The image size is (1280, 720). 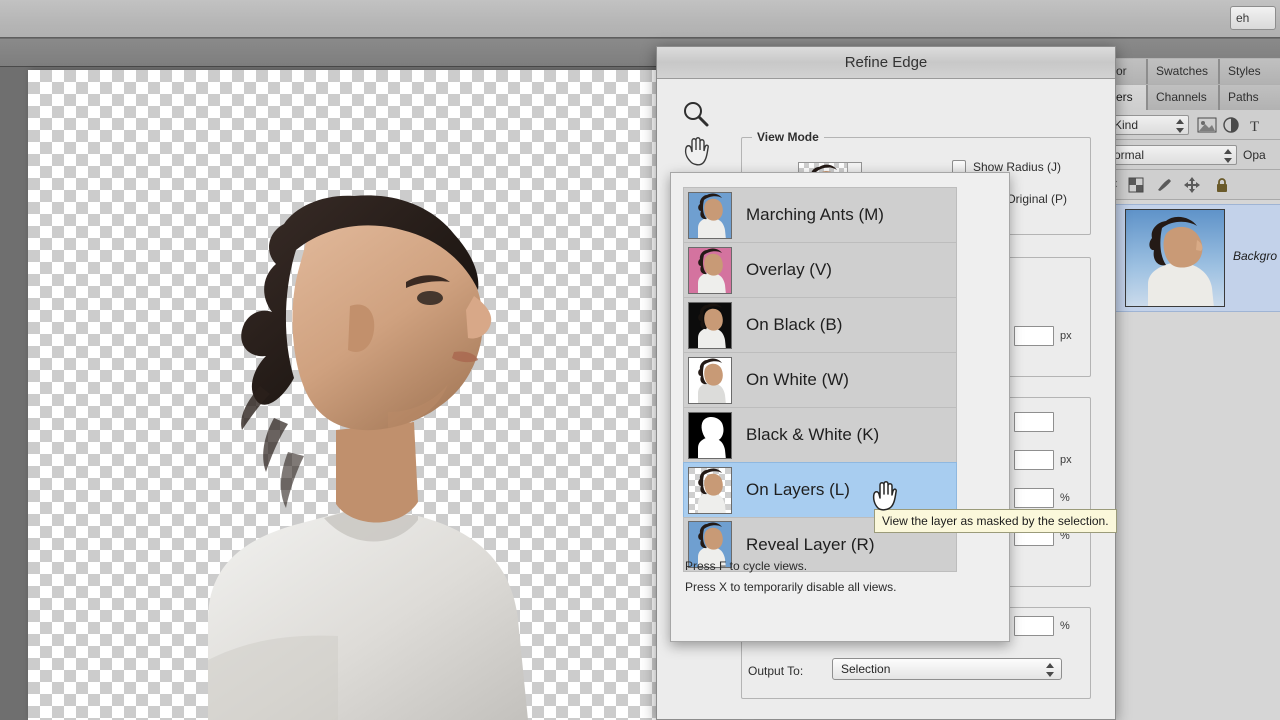 I want to click on menu-item-label: On Black (B), so click(x=794, y=324).